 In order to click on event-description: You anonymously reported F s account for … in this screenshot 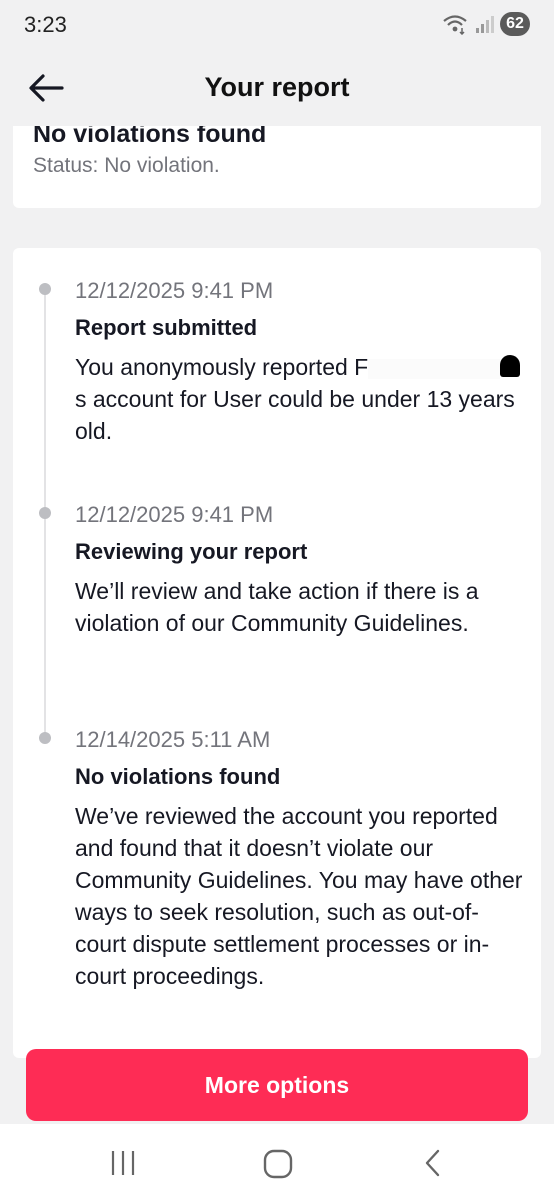, I will do `click(300, 399)`.